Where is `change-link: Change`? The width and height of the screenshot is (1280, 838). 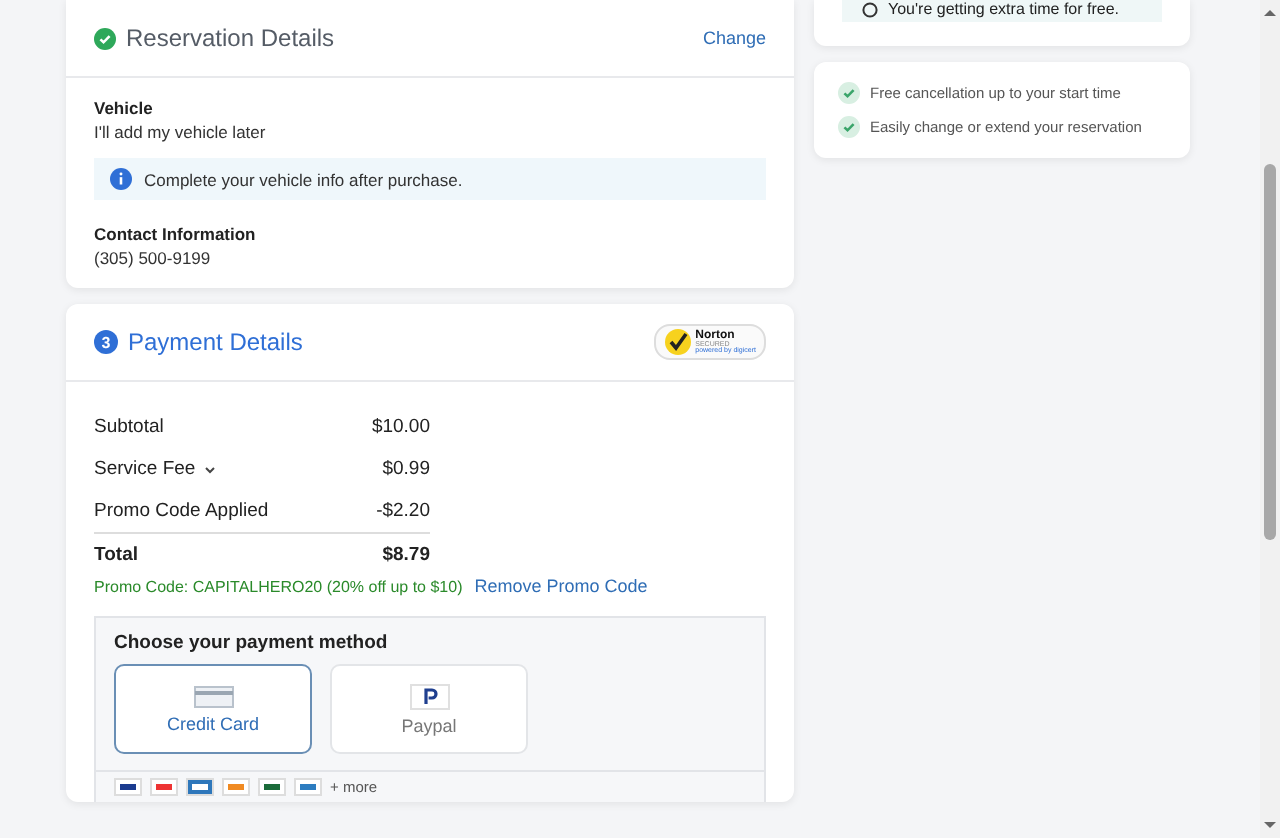
change-link: Change is located at coordinates (734, 38).